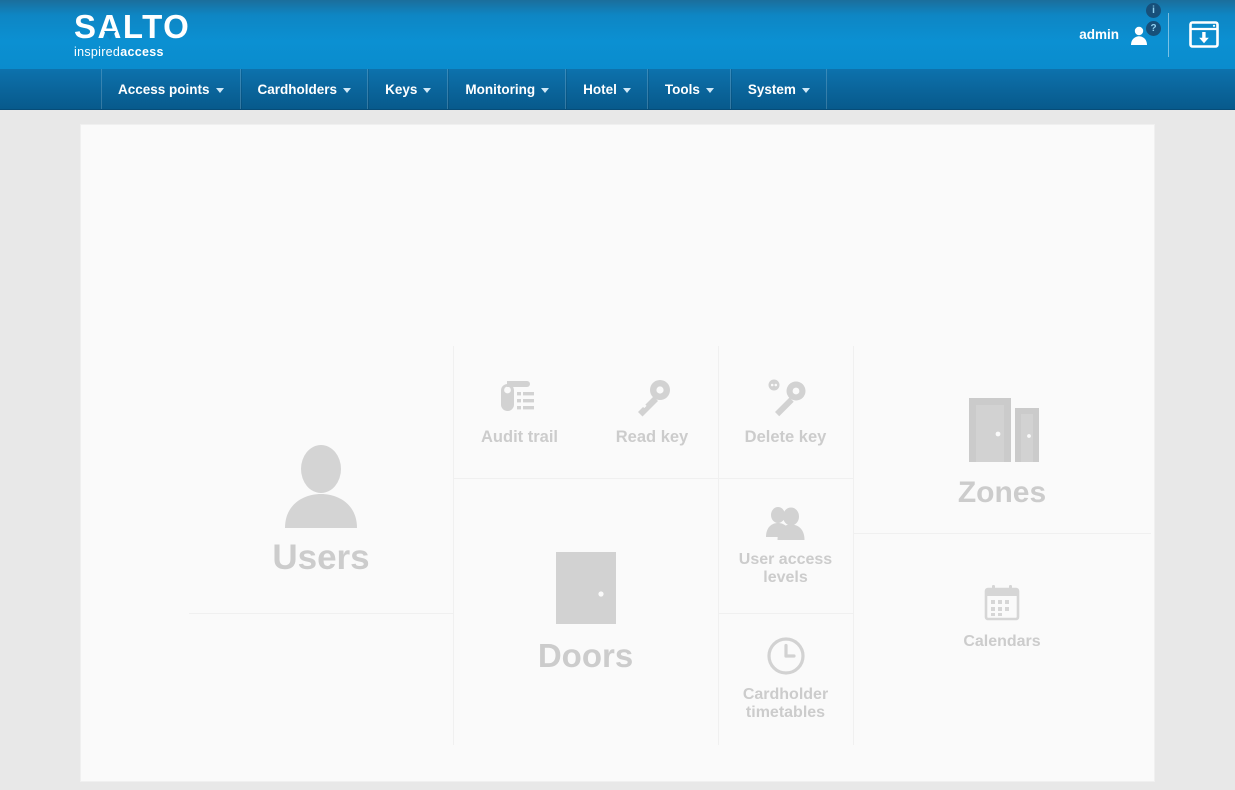 The width and height of the screenshot is (1235, 790). I want to click on tile-label: Delete key, so click(785, 436).